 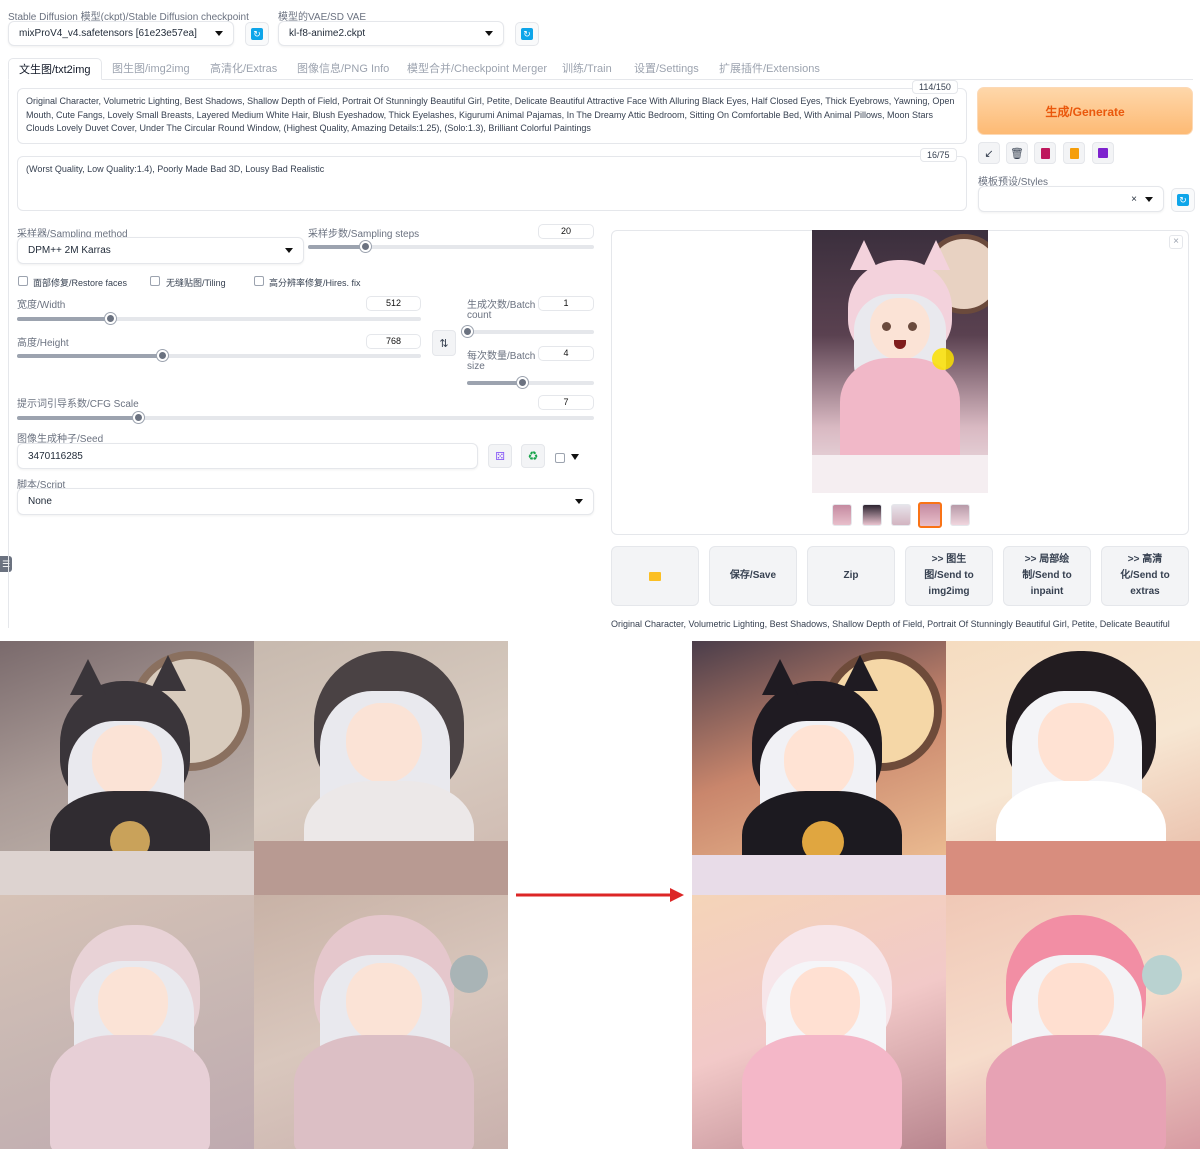 I want to click on batch-size-slider, so click(x=530, y=382).